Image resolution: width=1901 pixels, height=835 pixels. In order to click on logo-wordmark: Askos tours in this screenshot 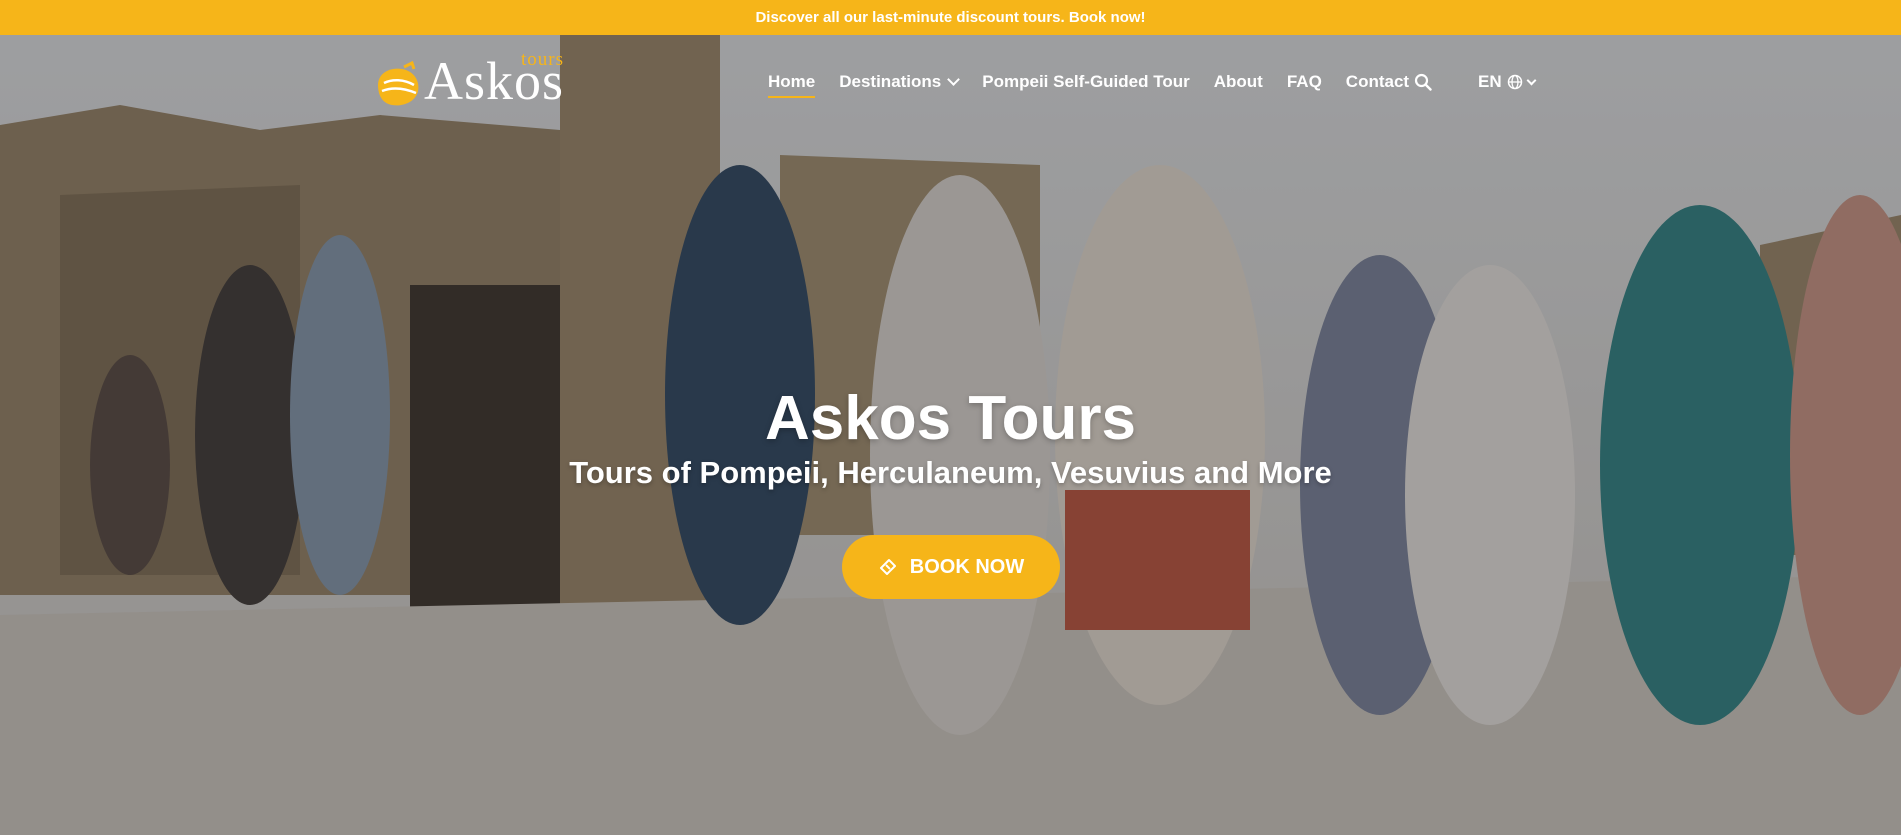, I will do `click(494, 79)`.